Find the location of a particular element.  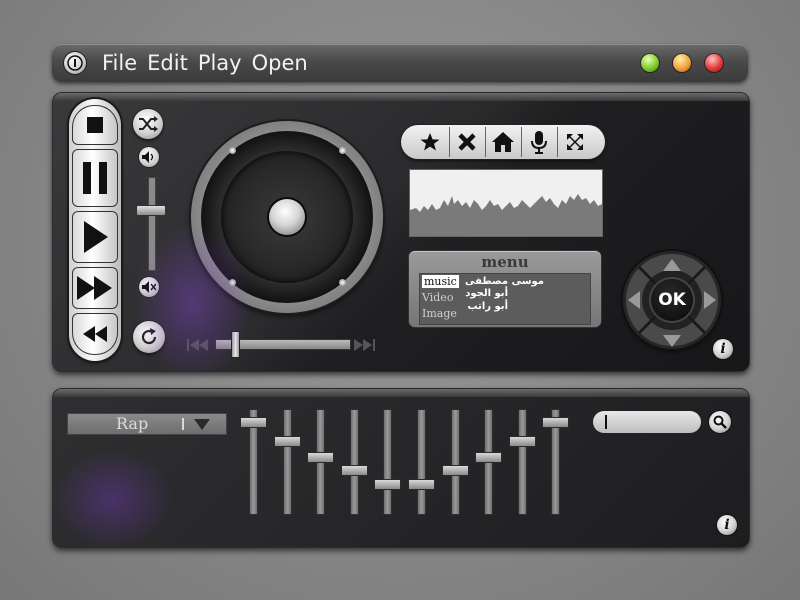

waveform-display is located at coordinates (506, 203).